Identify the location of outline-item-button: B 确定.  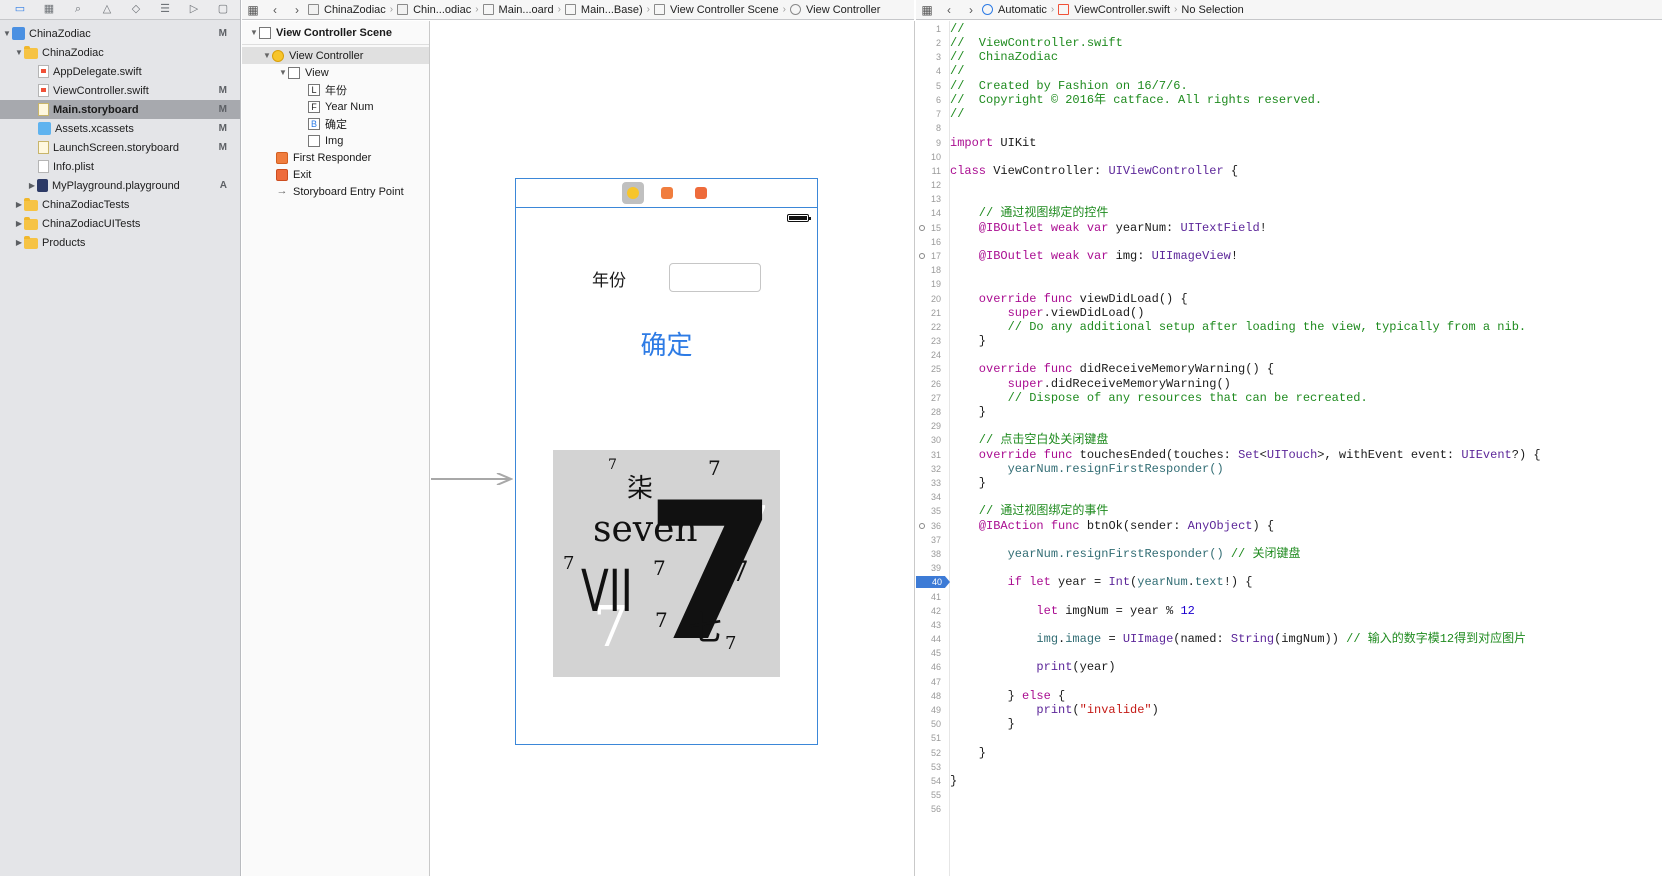
(335, 123).